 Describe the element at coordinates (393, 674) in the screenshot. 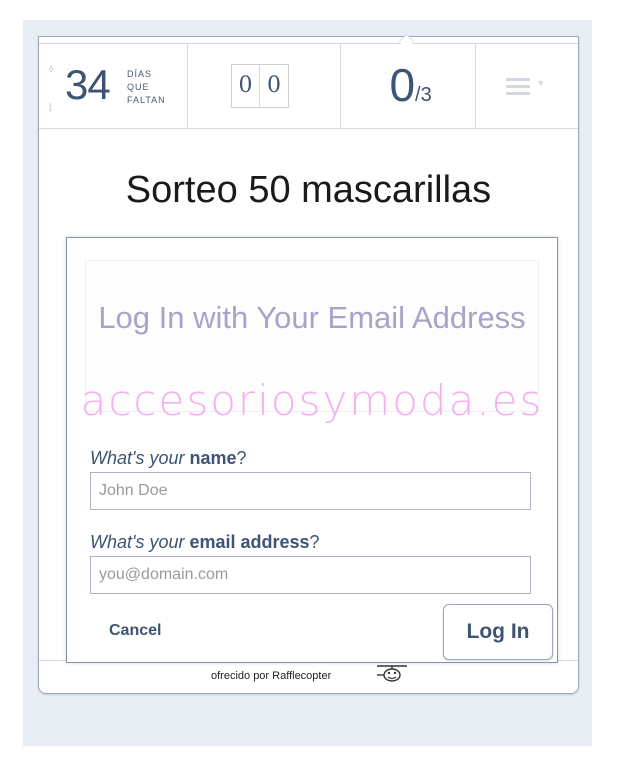

I see `rafflecopter-logo-icon` at that location.